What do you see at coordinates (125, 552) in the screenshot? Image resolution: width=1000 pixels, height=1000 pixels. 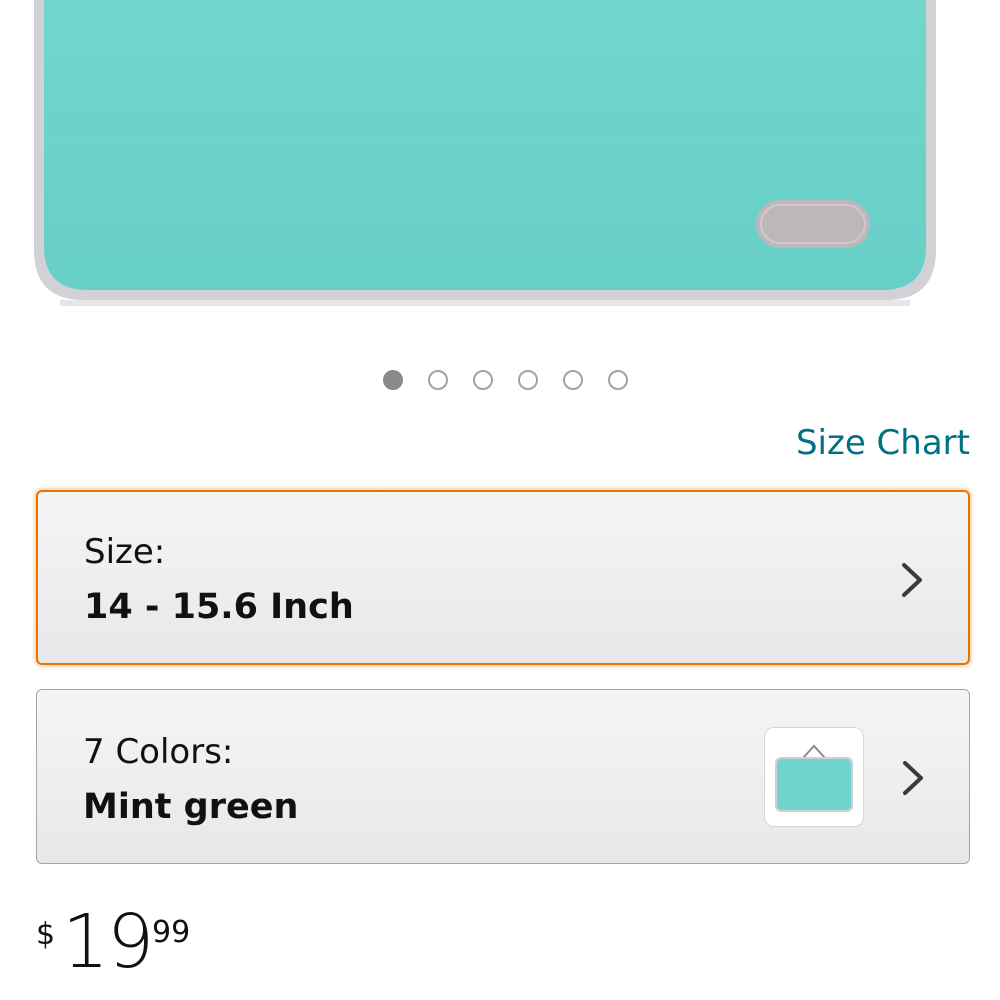 I see `size-label: Size:` at bounding box center [125, 552].